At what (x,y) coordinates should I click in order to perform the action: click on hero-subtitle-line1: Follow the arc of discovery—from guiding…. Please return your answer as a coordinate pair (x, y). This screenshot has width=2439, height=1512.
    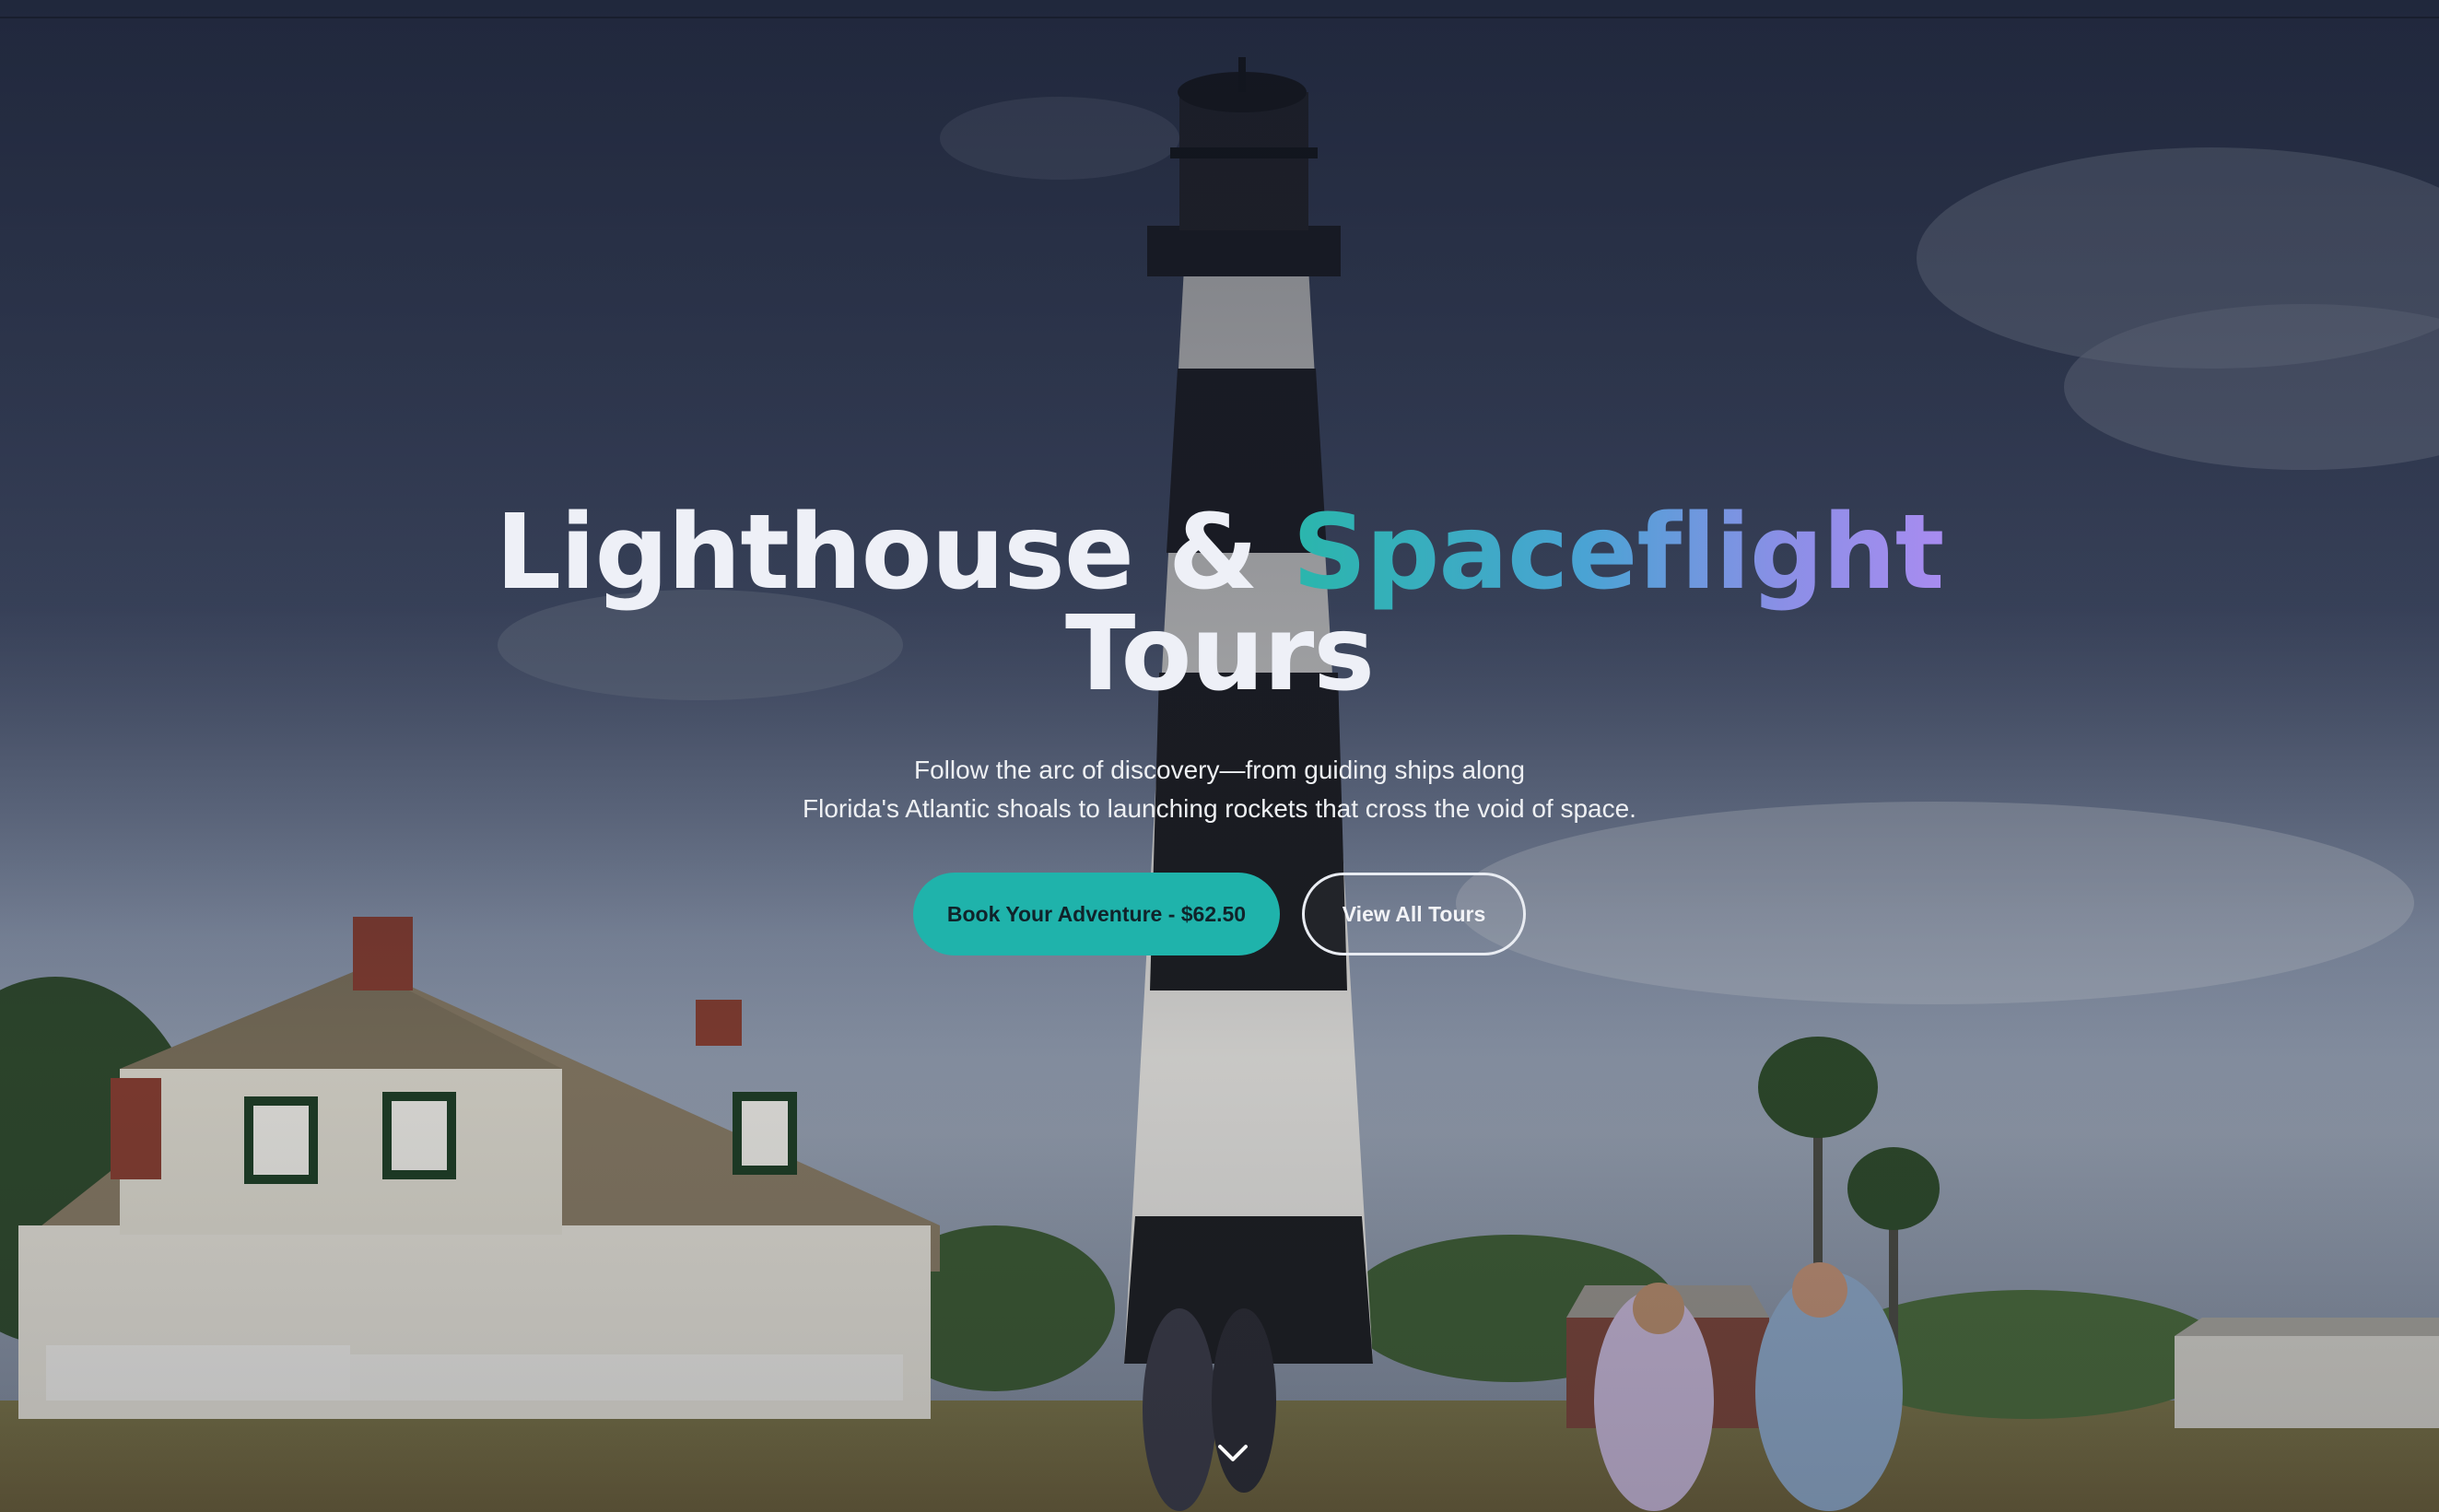
    Looking at the image, I should click on (1219, 770).